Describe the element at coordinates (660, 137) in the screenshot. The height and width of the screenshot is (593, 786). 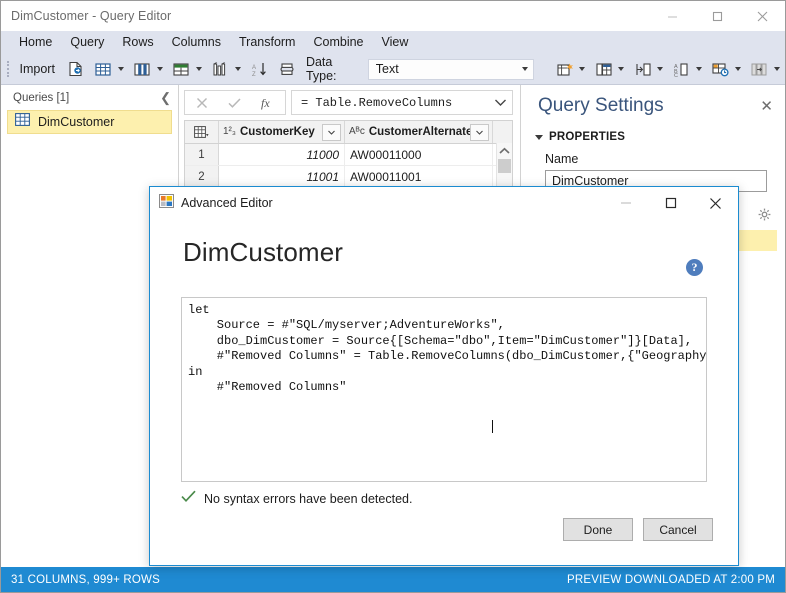
I see `properties-section-header: PROPERTIES` at that location.